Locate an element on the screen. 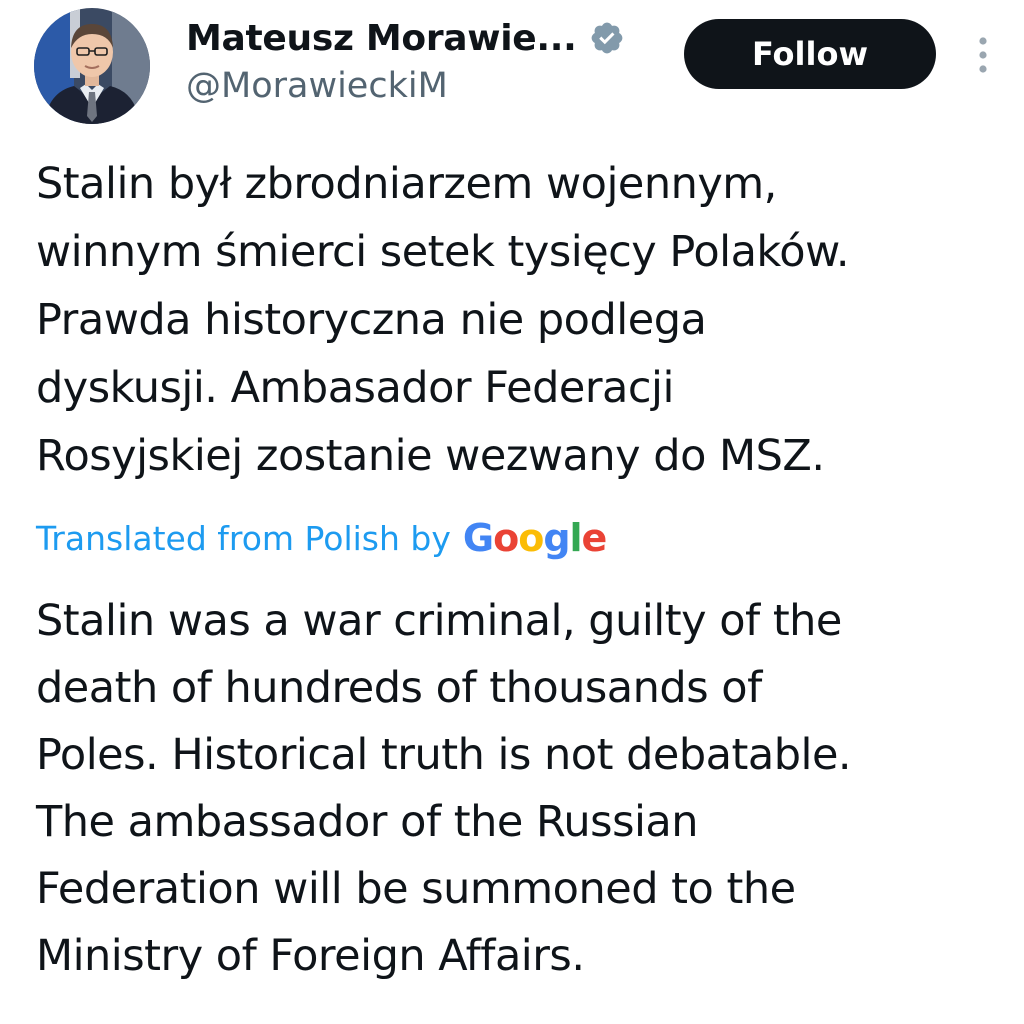 The width and height of the screenshot is (1024, 1024). google-logo-letter: g is located at coordinates (556, 538).